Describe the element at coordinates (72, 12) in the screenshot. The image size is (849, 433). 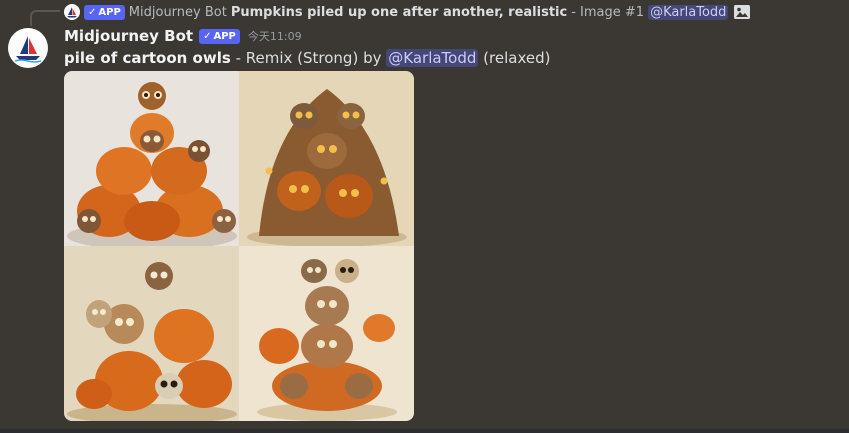
I see `midjourney-avatar-icon` at that location.